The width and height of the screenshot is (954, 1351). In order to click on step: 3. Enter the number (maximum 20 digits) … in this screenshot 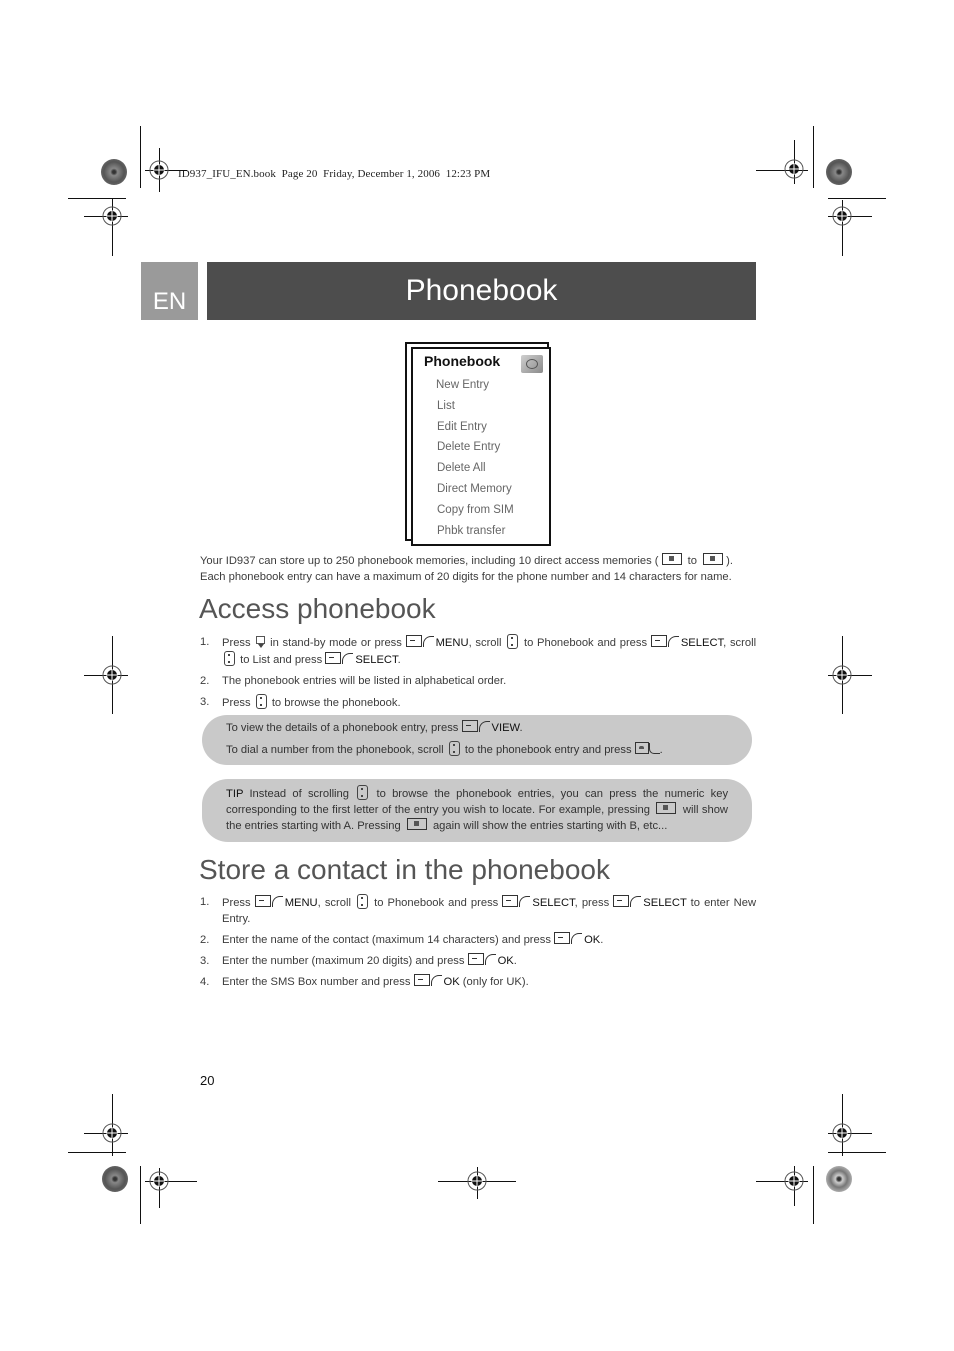, I will do `click(478, 961)`.